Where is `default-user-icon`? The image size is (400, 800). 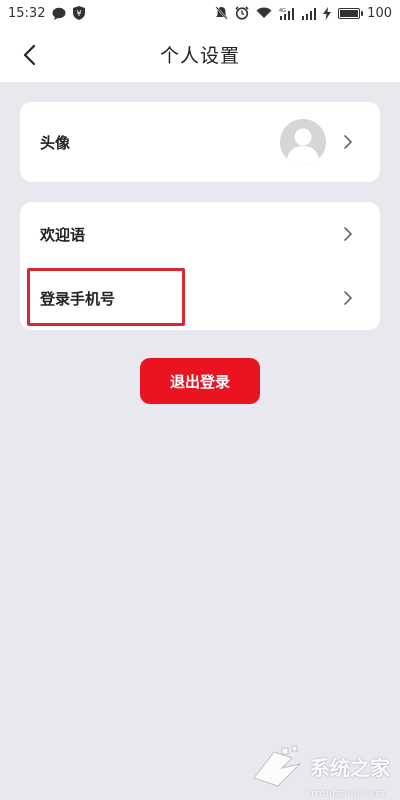 default-user-icon is located at coordinates (303, 142).